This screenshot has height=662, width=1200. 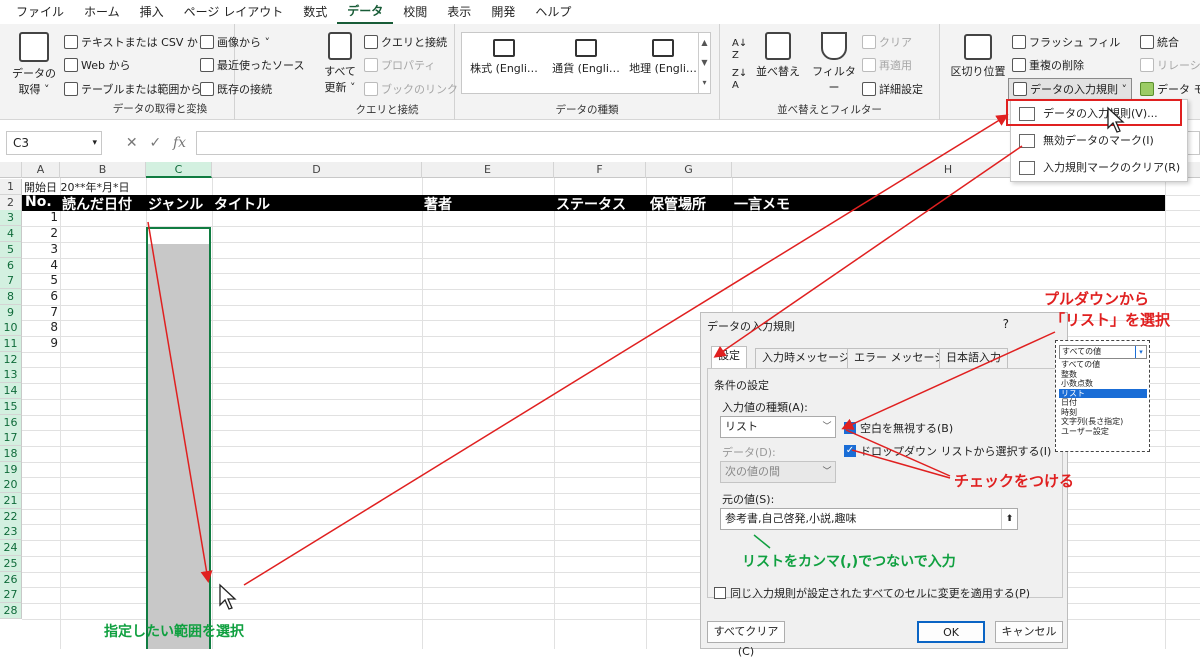 I want to click on header-status: ステータス, so click(x=591, y=204).